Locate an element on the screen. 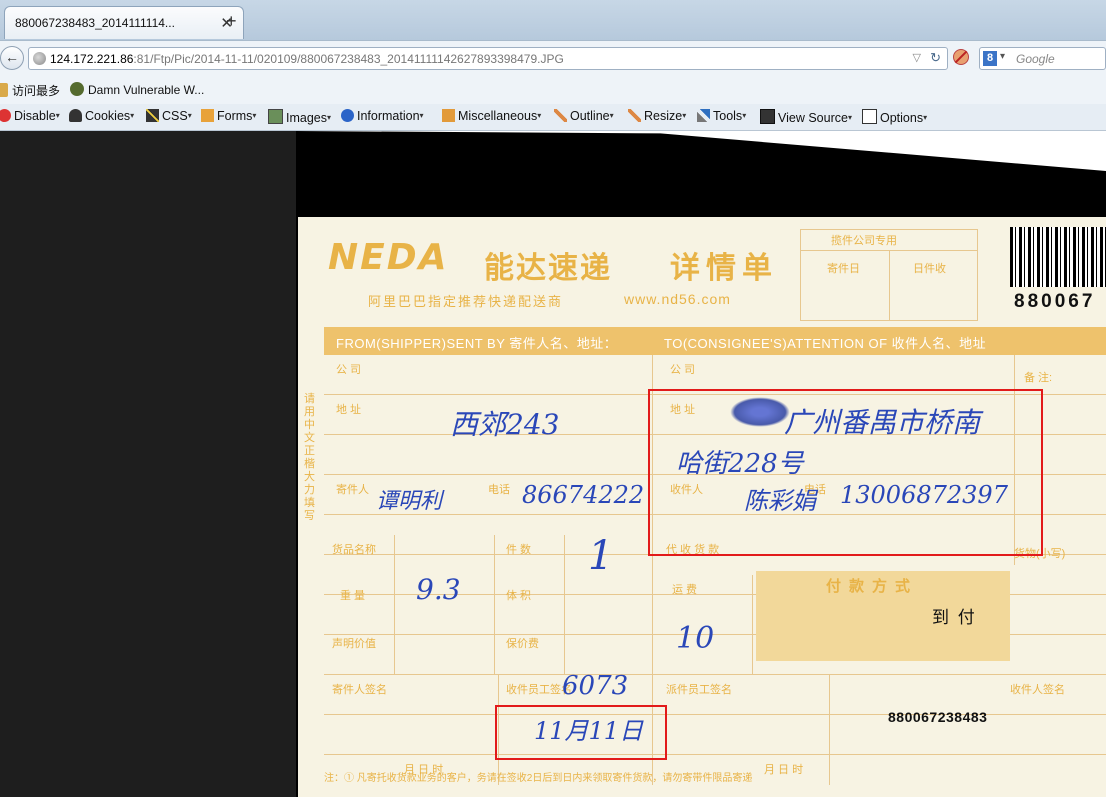 Image resolution: width=1106 pixels, height=797 pixels. forms-icon is located at coordinates (207, 115).